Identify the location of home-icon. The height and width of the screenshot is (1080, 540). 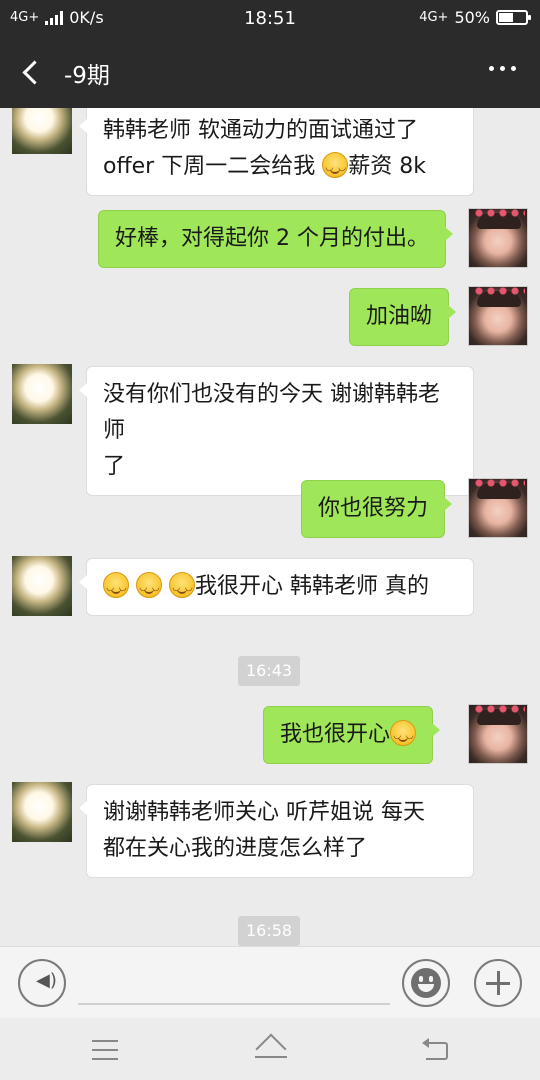
(271, 1048).